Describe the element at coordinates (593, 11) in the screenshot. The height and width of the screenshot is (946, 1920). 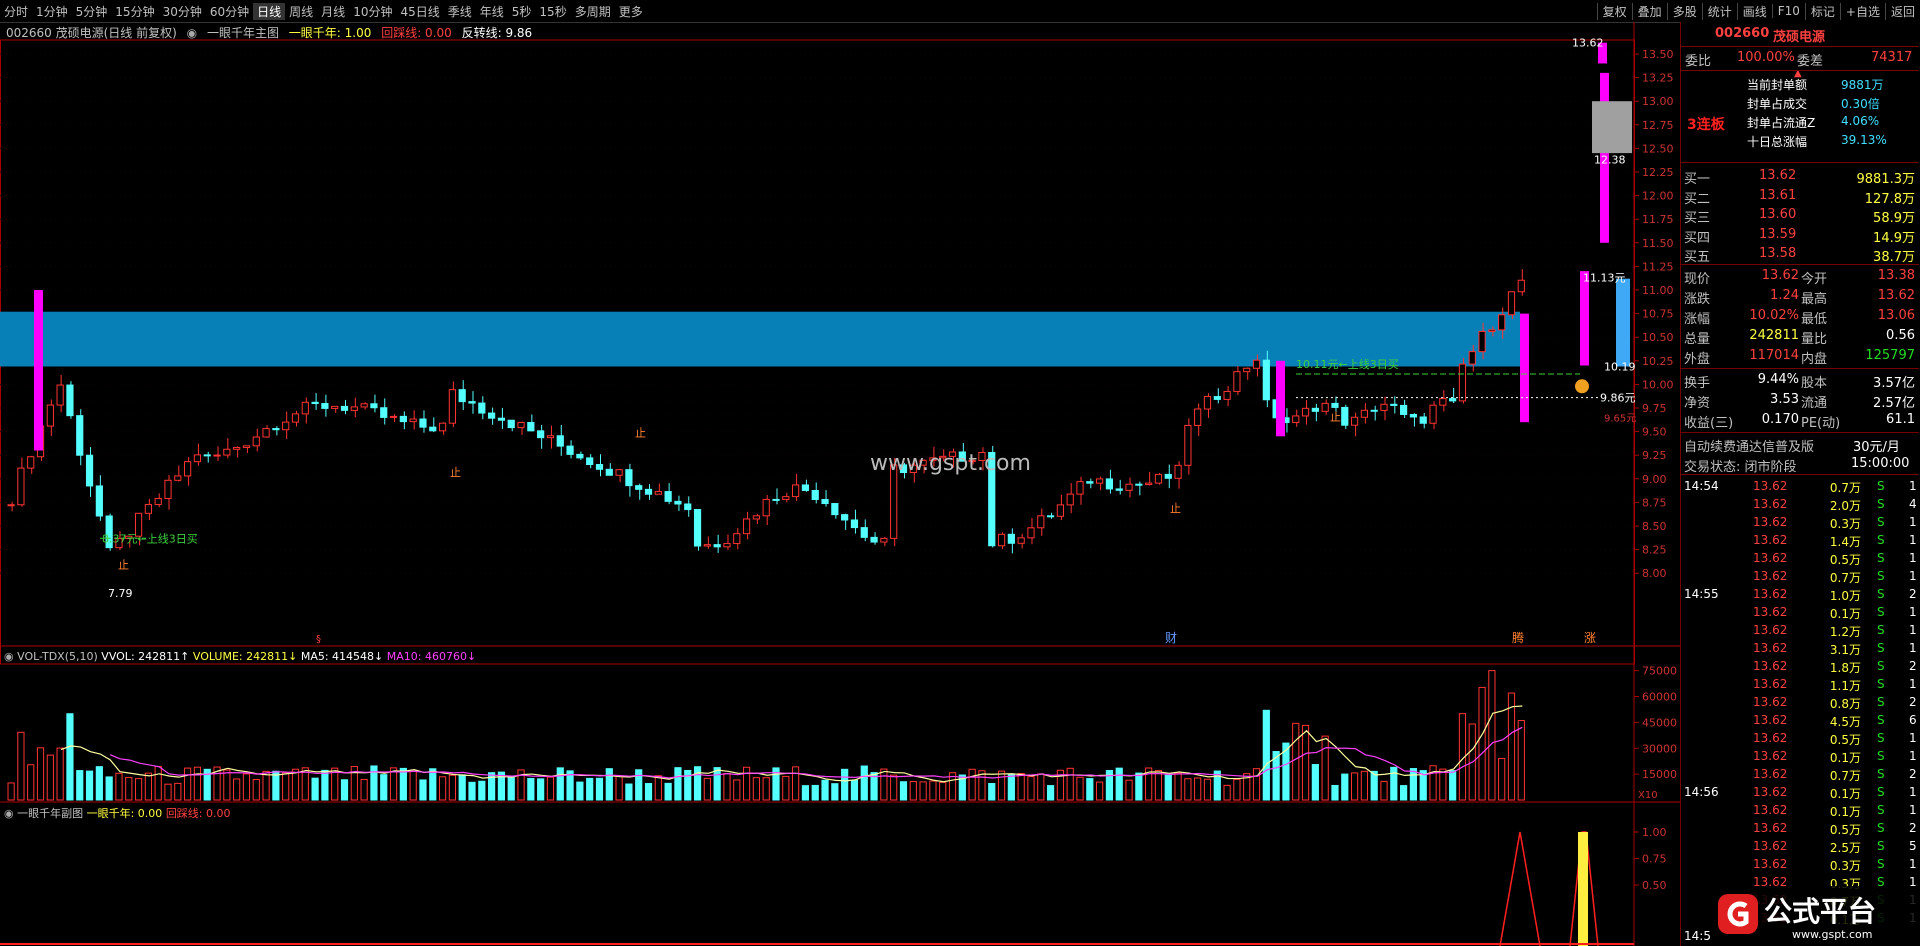
I see `period-tab-15: 多周期` at that location.